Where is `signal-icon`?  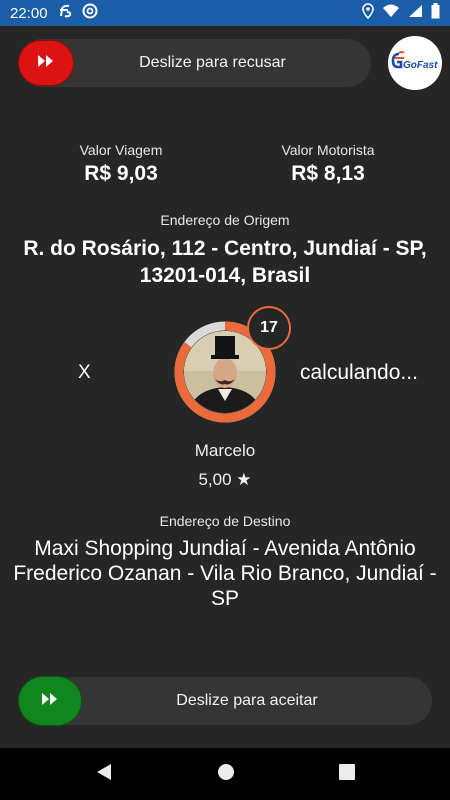 signal-icon is located at coordinates (415, 13).